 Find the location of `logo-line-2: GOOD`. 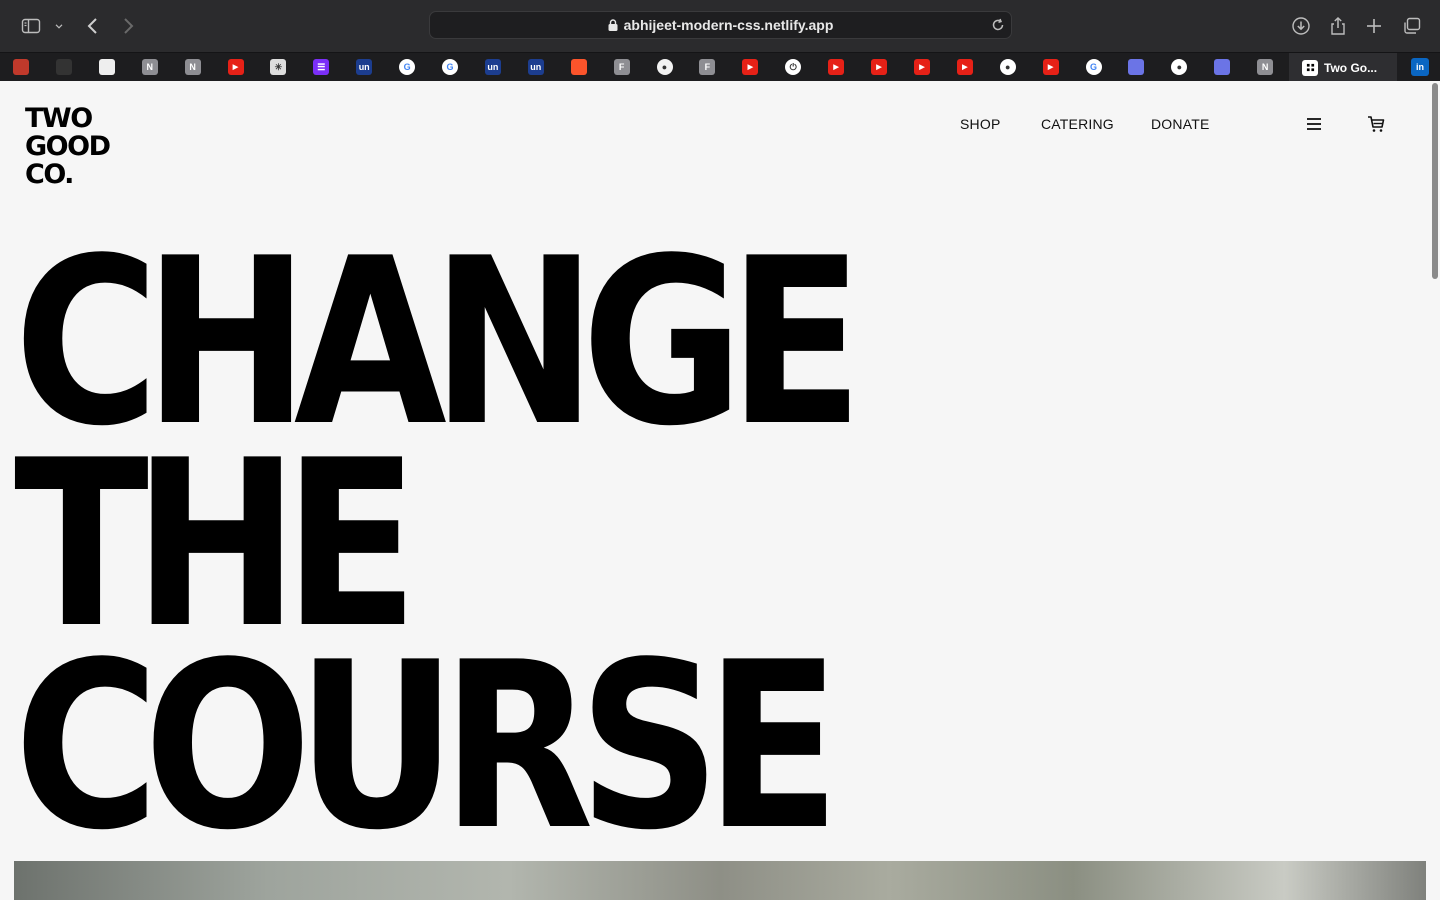

logo-line-2: GOOD is located at coordinates (68, 146).